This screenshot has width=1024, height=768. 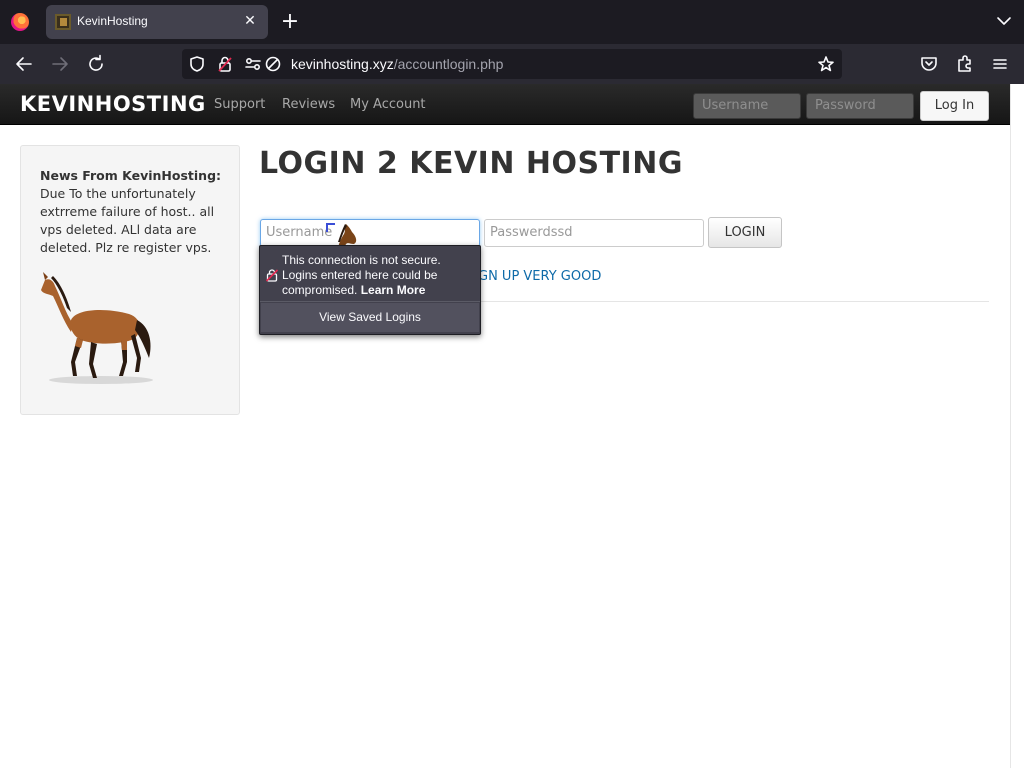 I want to click on tracking-protection-shield-icon, so click(x=197, y=64).